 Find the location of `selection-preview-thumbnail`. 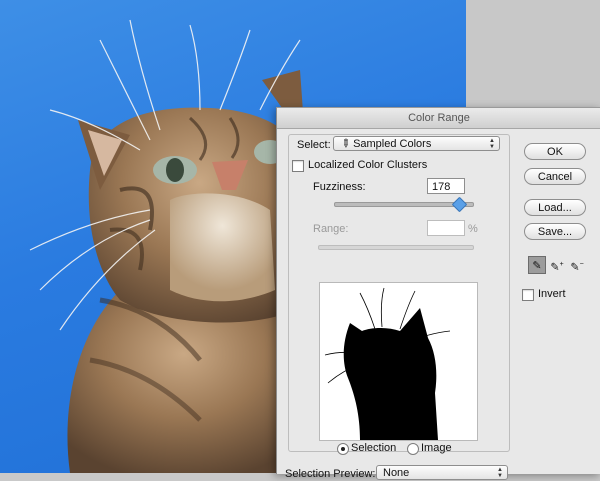

selection-preview-thumbnail is located at coordinates (398, 361).